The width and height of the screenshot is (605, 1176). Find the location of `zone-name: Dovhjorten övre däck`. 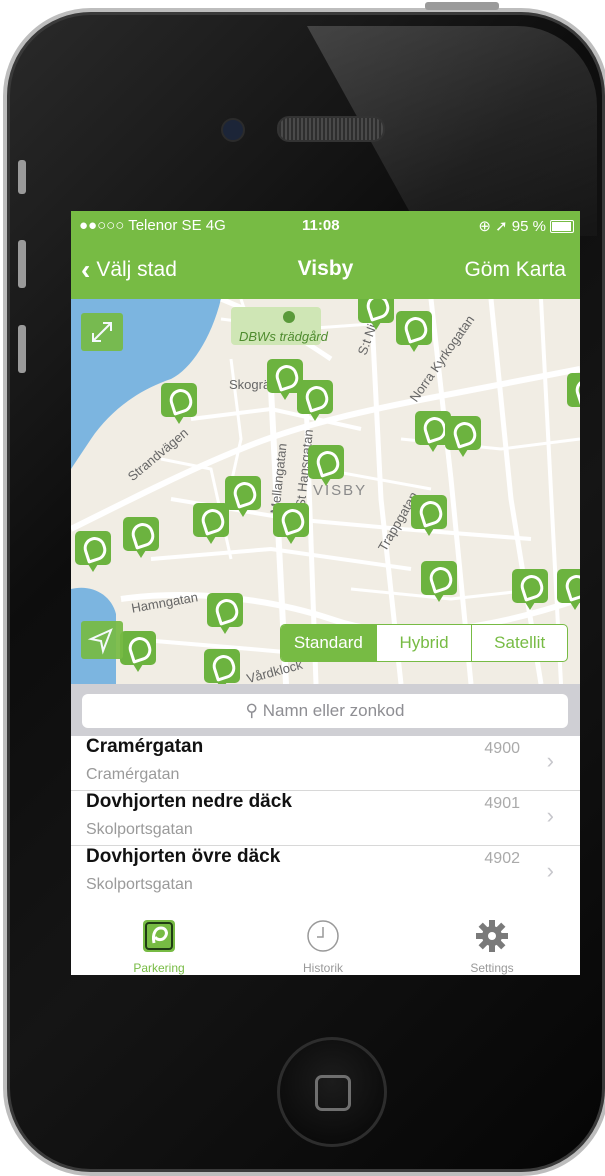

zone-name: Dovhjorten övre däck is located at coordinates (183, 856).